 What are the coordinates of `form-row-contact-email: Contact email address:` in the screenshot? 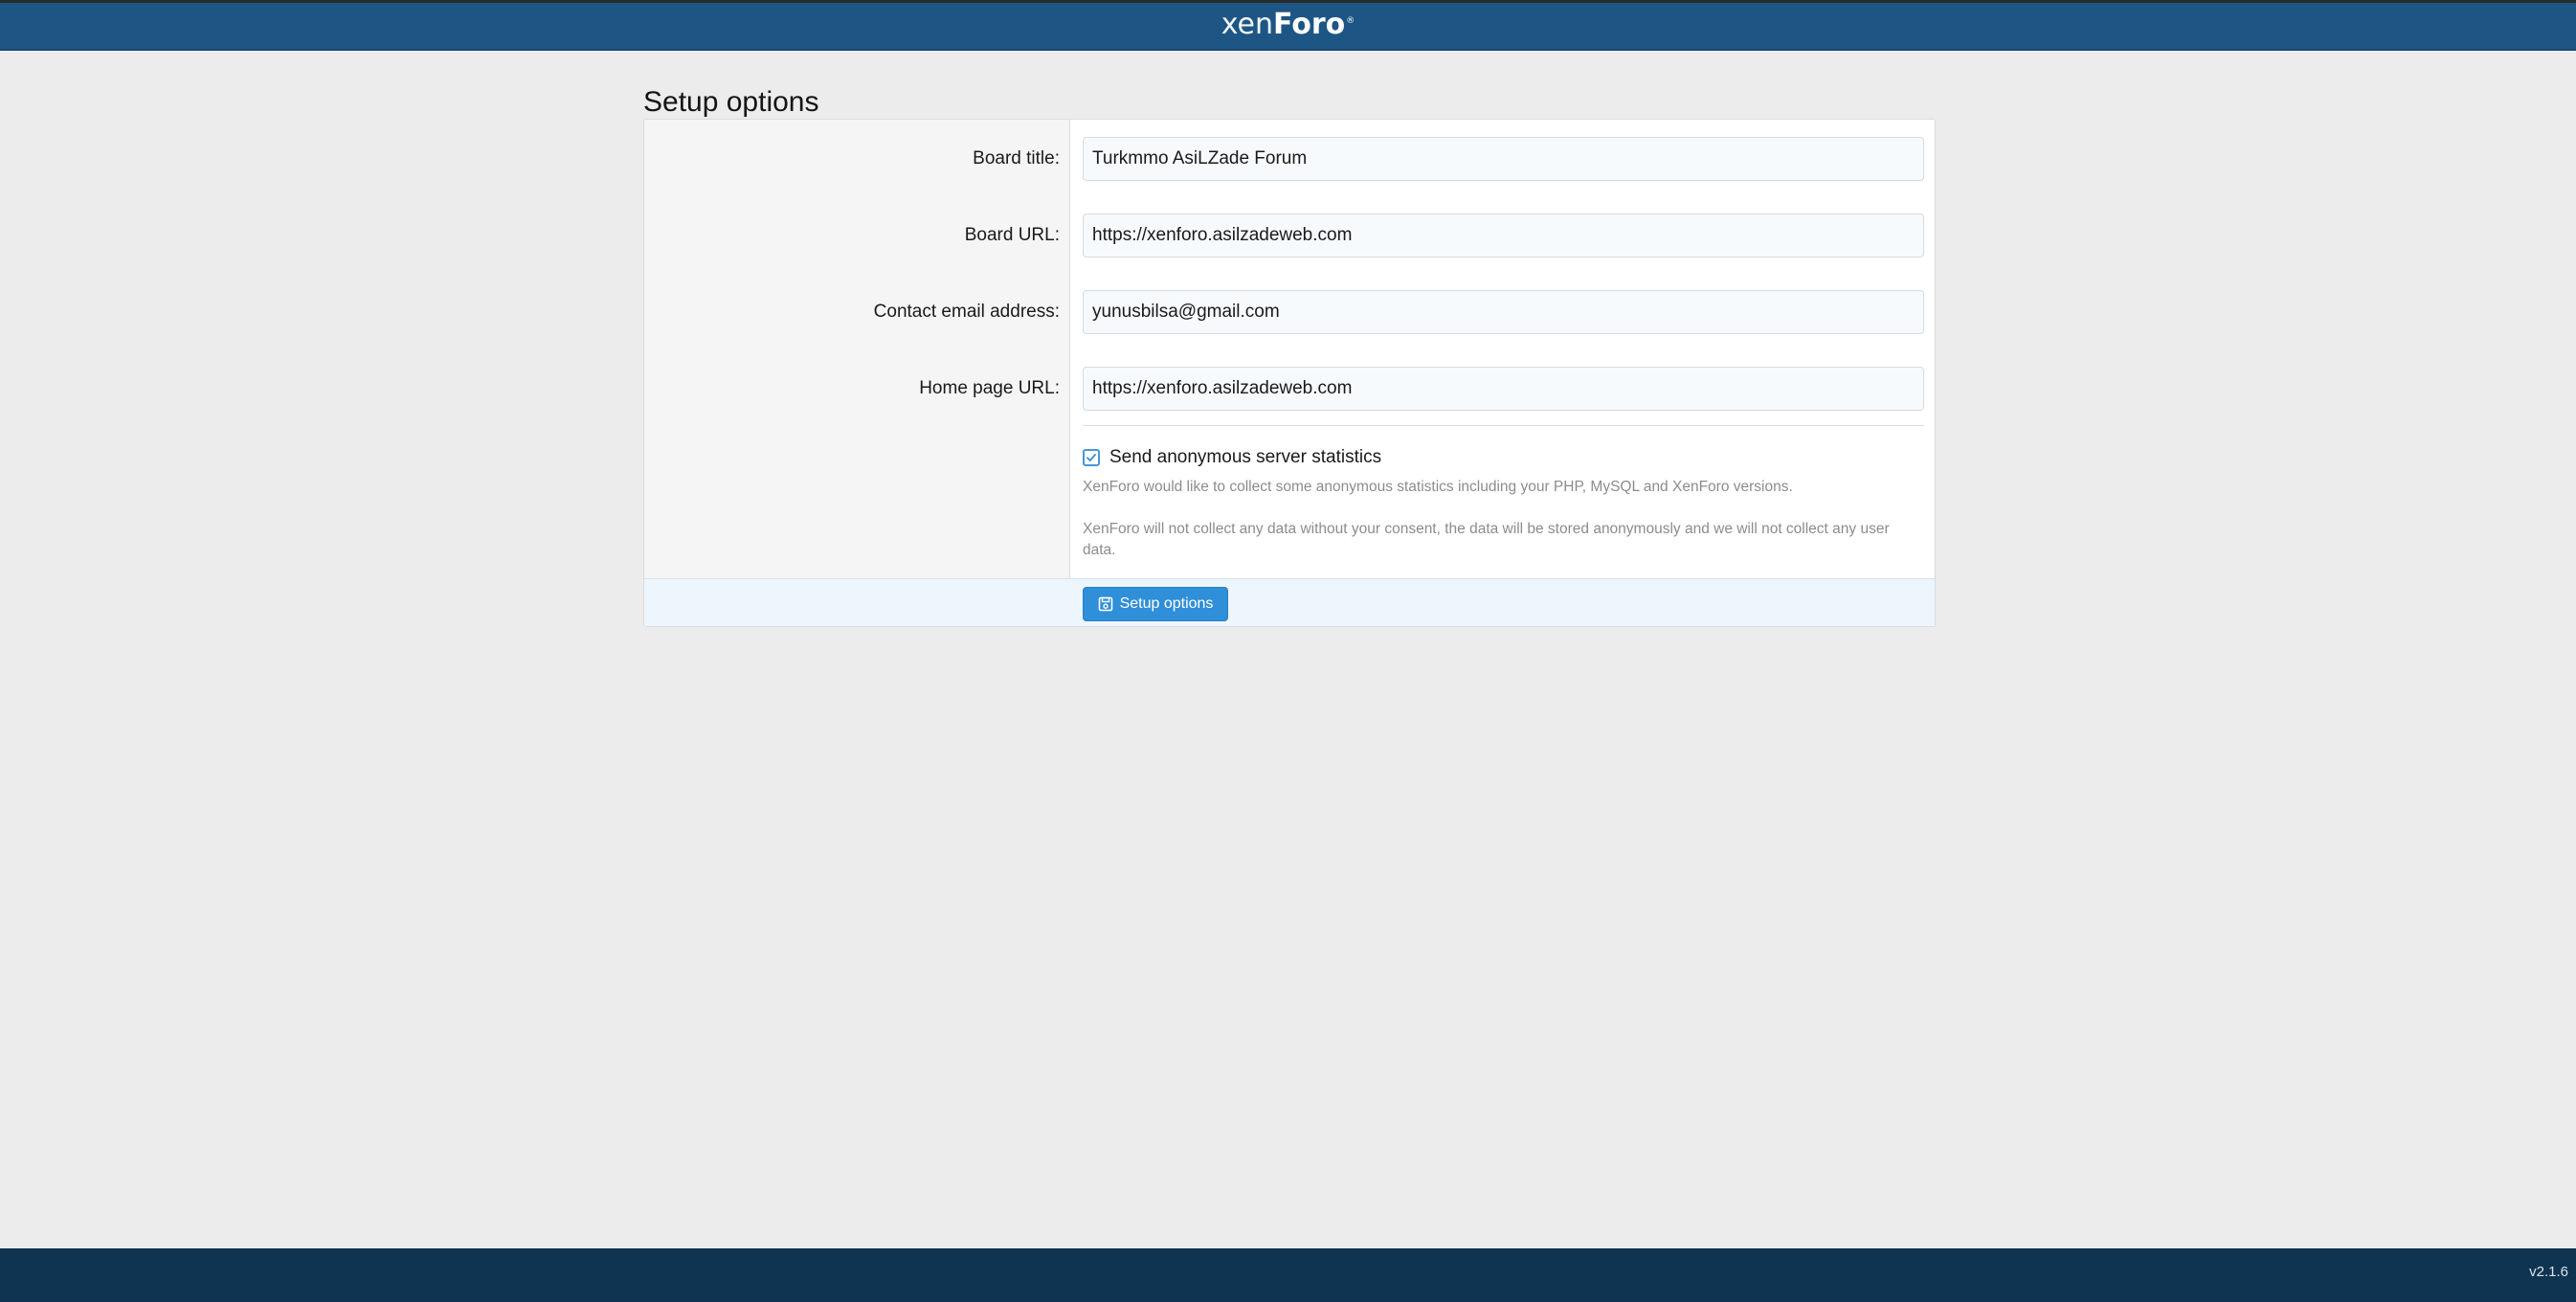 It's located at (1291, 312).